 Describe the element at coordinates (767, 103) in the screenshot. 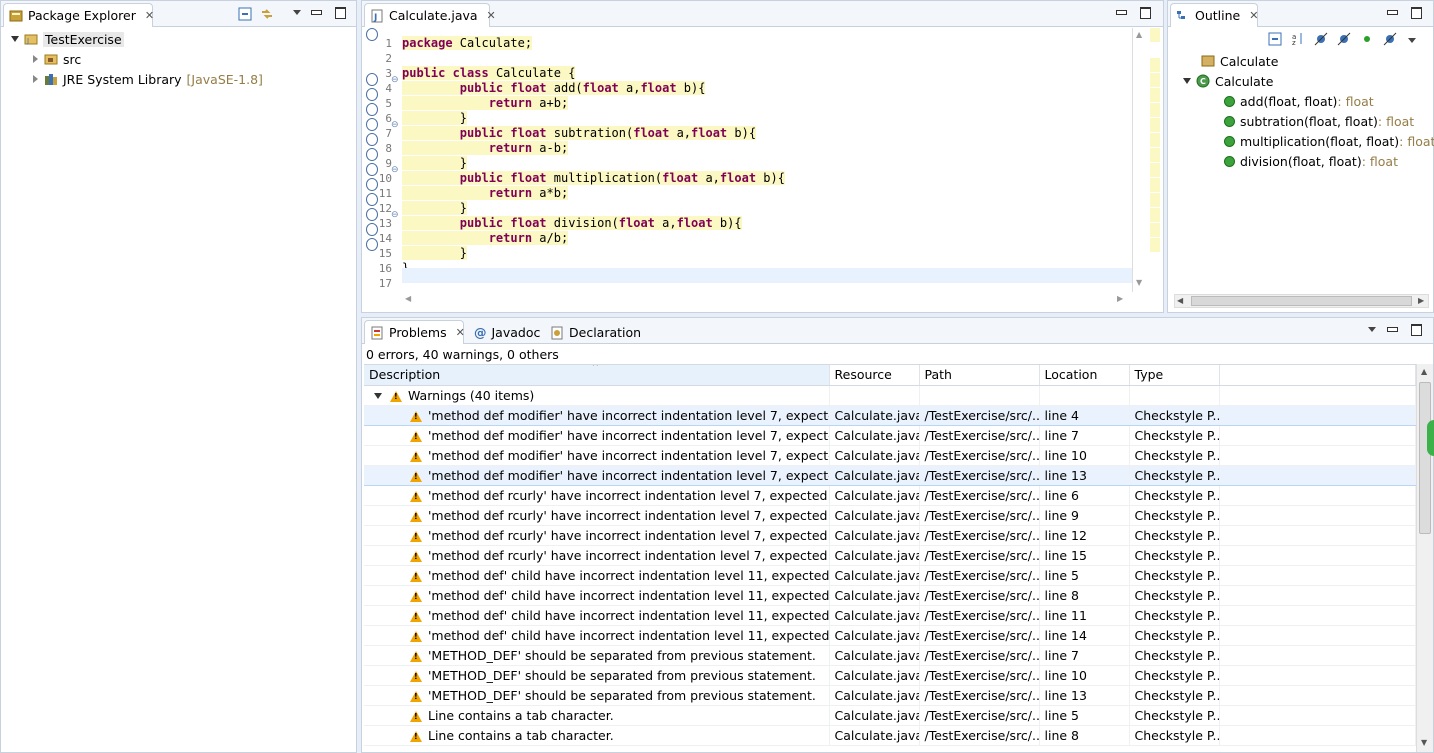

I see `code-line: return a+b;` at that location.